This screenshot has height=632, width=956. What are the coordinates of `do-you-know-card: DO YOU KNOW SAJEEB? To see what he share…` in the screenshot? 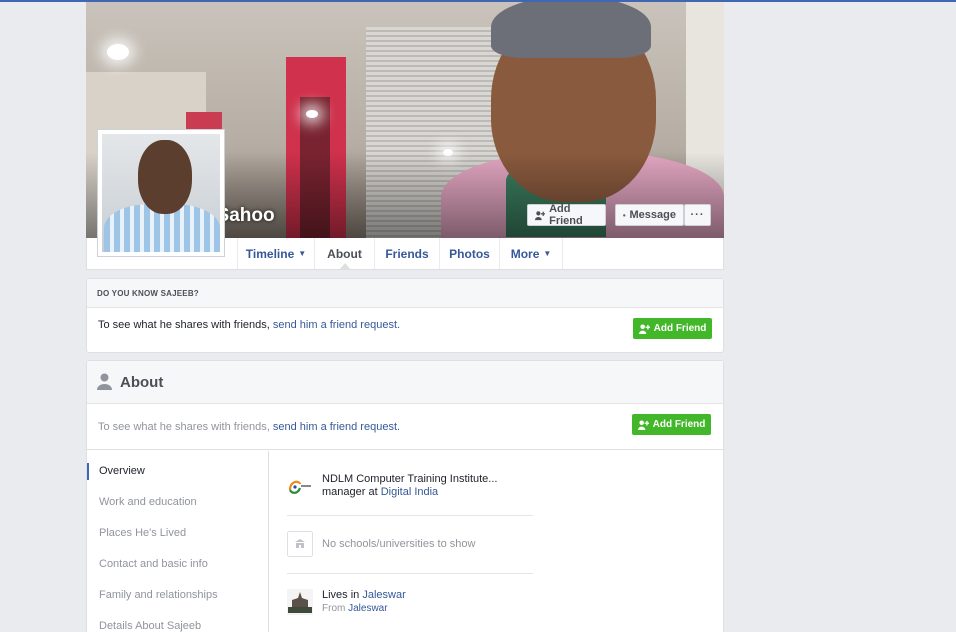 It's located at (405, 315).